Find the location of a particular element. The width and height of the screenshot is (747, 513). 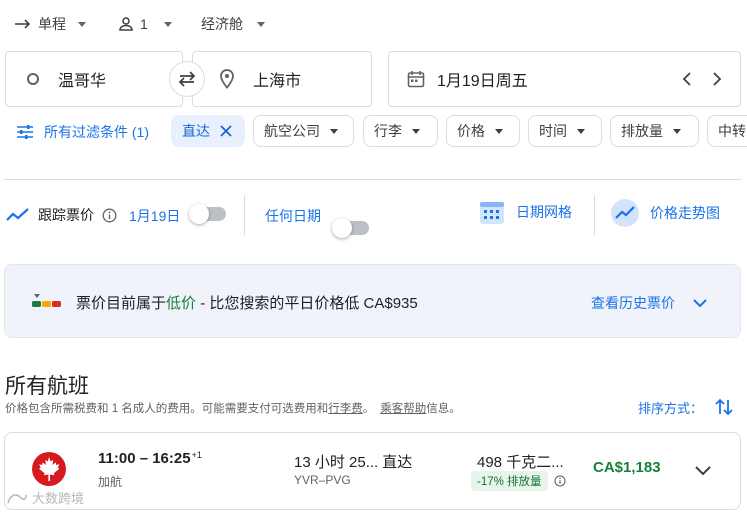

sort-button: 排序方式： is located at coordinates (685, 407).